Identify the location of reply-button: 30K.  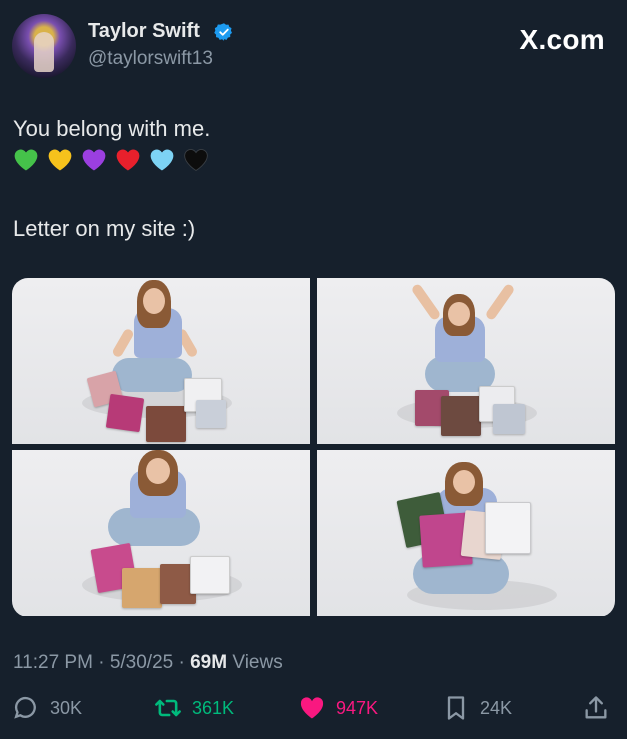
(47, 708).